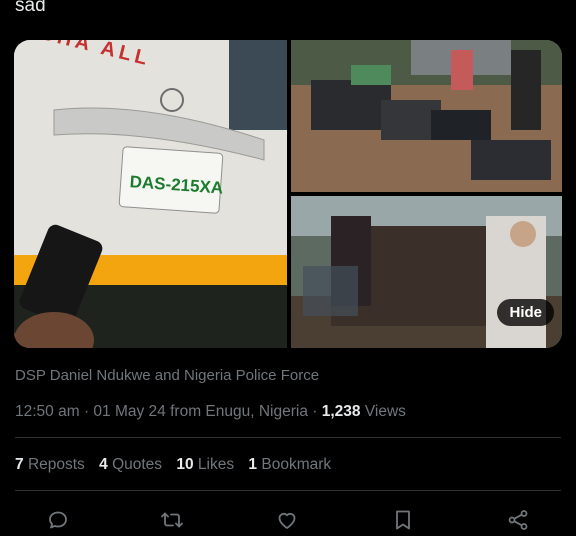 The image size is (576, 536). I want to click on bookmark-icon, so click(403, 520).